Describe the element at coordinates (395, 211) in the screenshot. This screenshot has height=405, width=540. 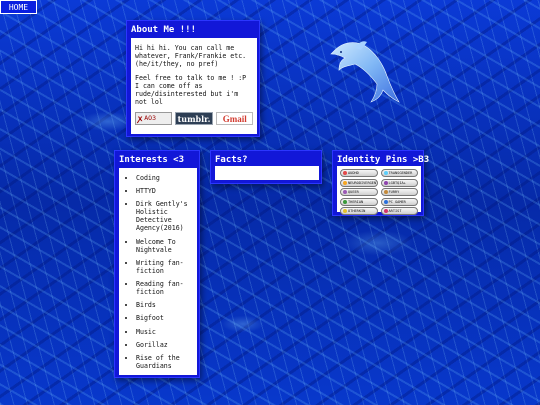
I see `identity-pin-label: ARTIST` at that location.